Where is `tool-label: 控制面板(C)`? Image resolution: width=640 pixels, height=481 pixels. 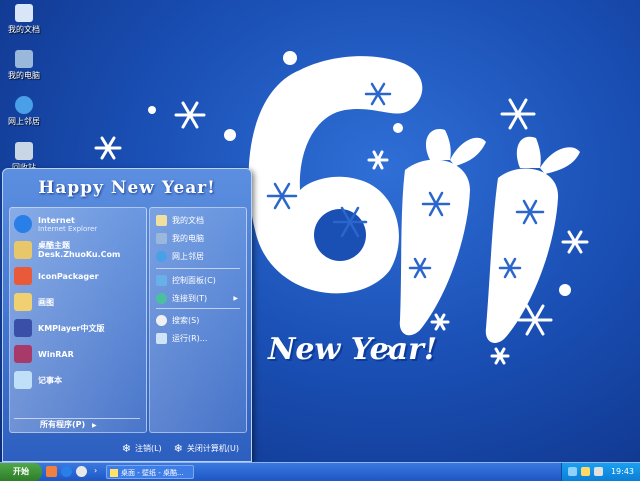
tool-label: 控制面板(C) is located at coordinates (194, 280).